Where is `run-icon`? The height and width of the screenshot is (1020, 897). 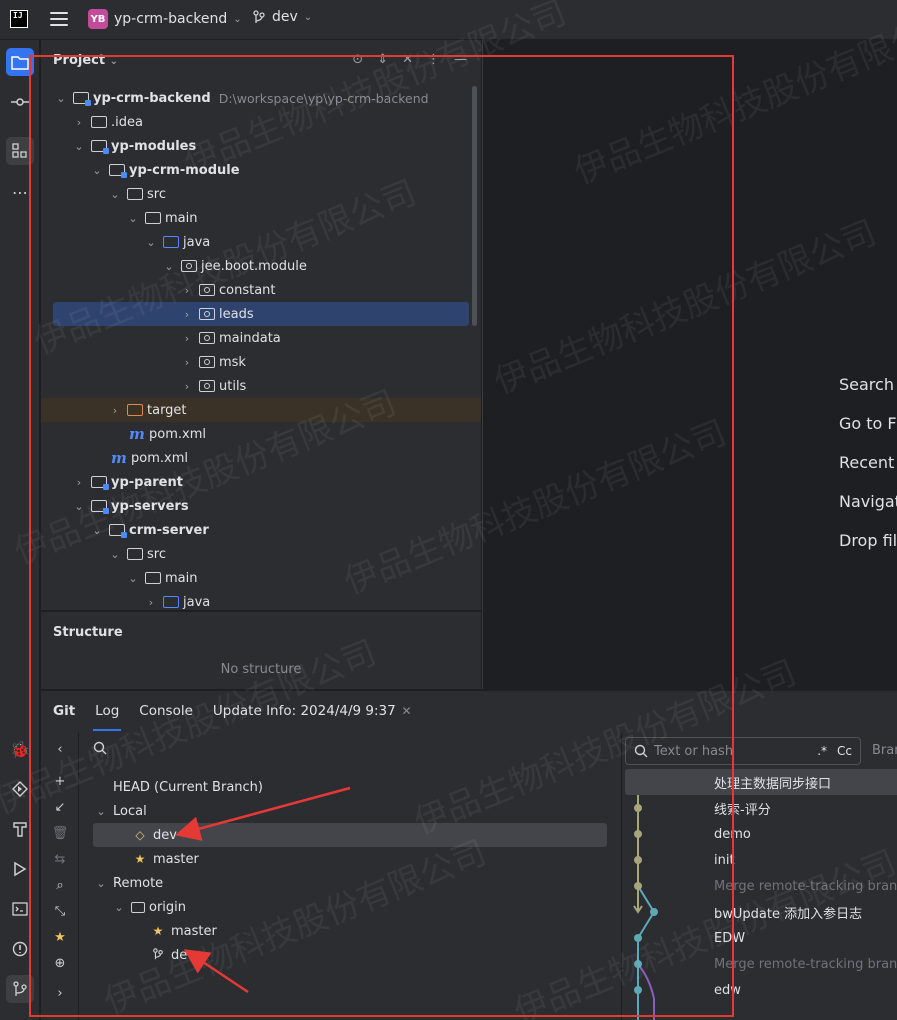 run-icon is located at coordinates (20, 869).